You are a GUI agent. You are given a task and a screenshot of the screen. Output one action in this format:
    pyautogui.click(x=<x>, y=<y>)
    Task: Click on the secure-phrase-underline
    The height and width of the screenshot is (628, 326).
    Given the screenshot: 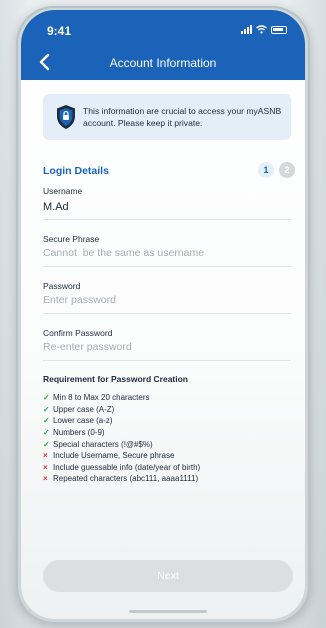 What is the action you would take?
    pyautogui.click(x=167, y=266)
    